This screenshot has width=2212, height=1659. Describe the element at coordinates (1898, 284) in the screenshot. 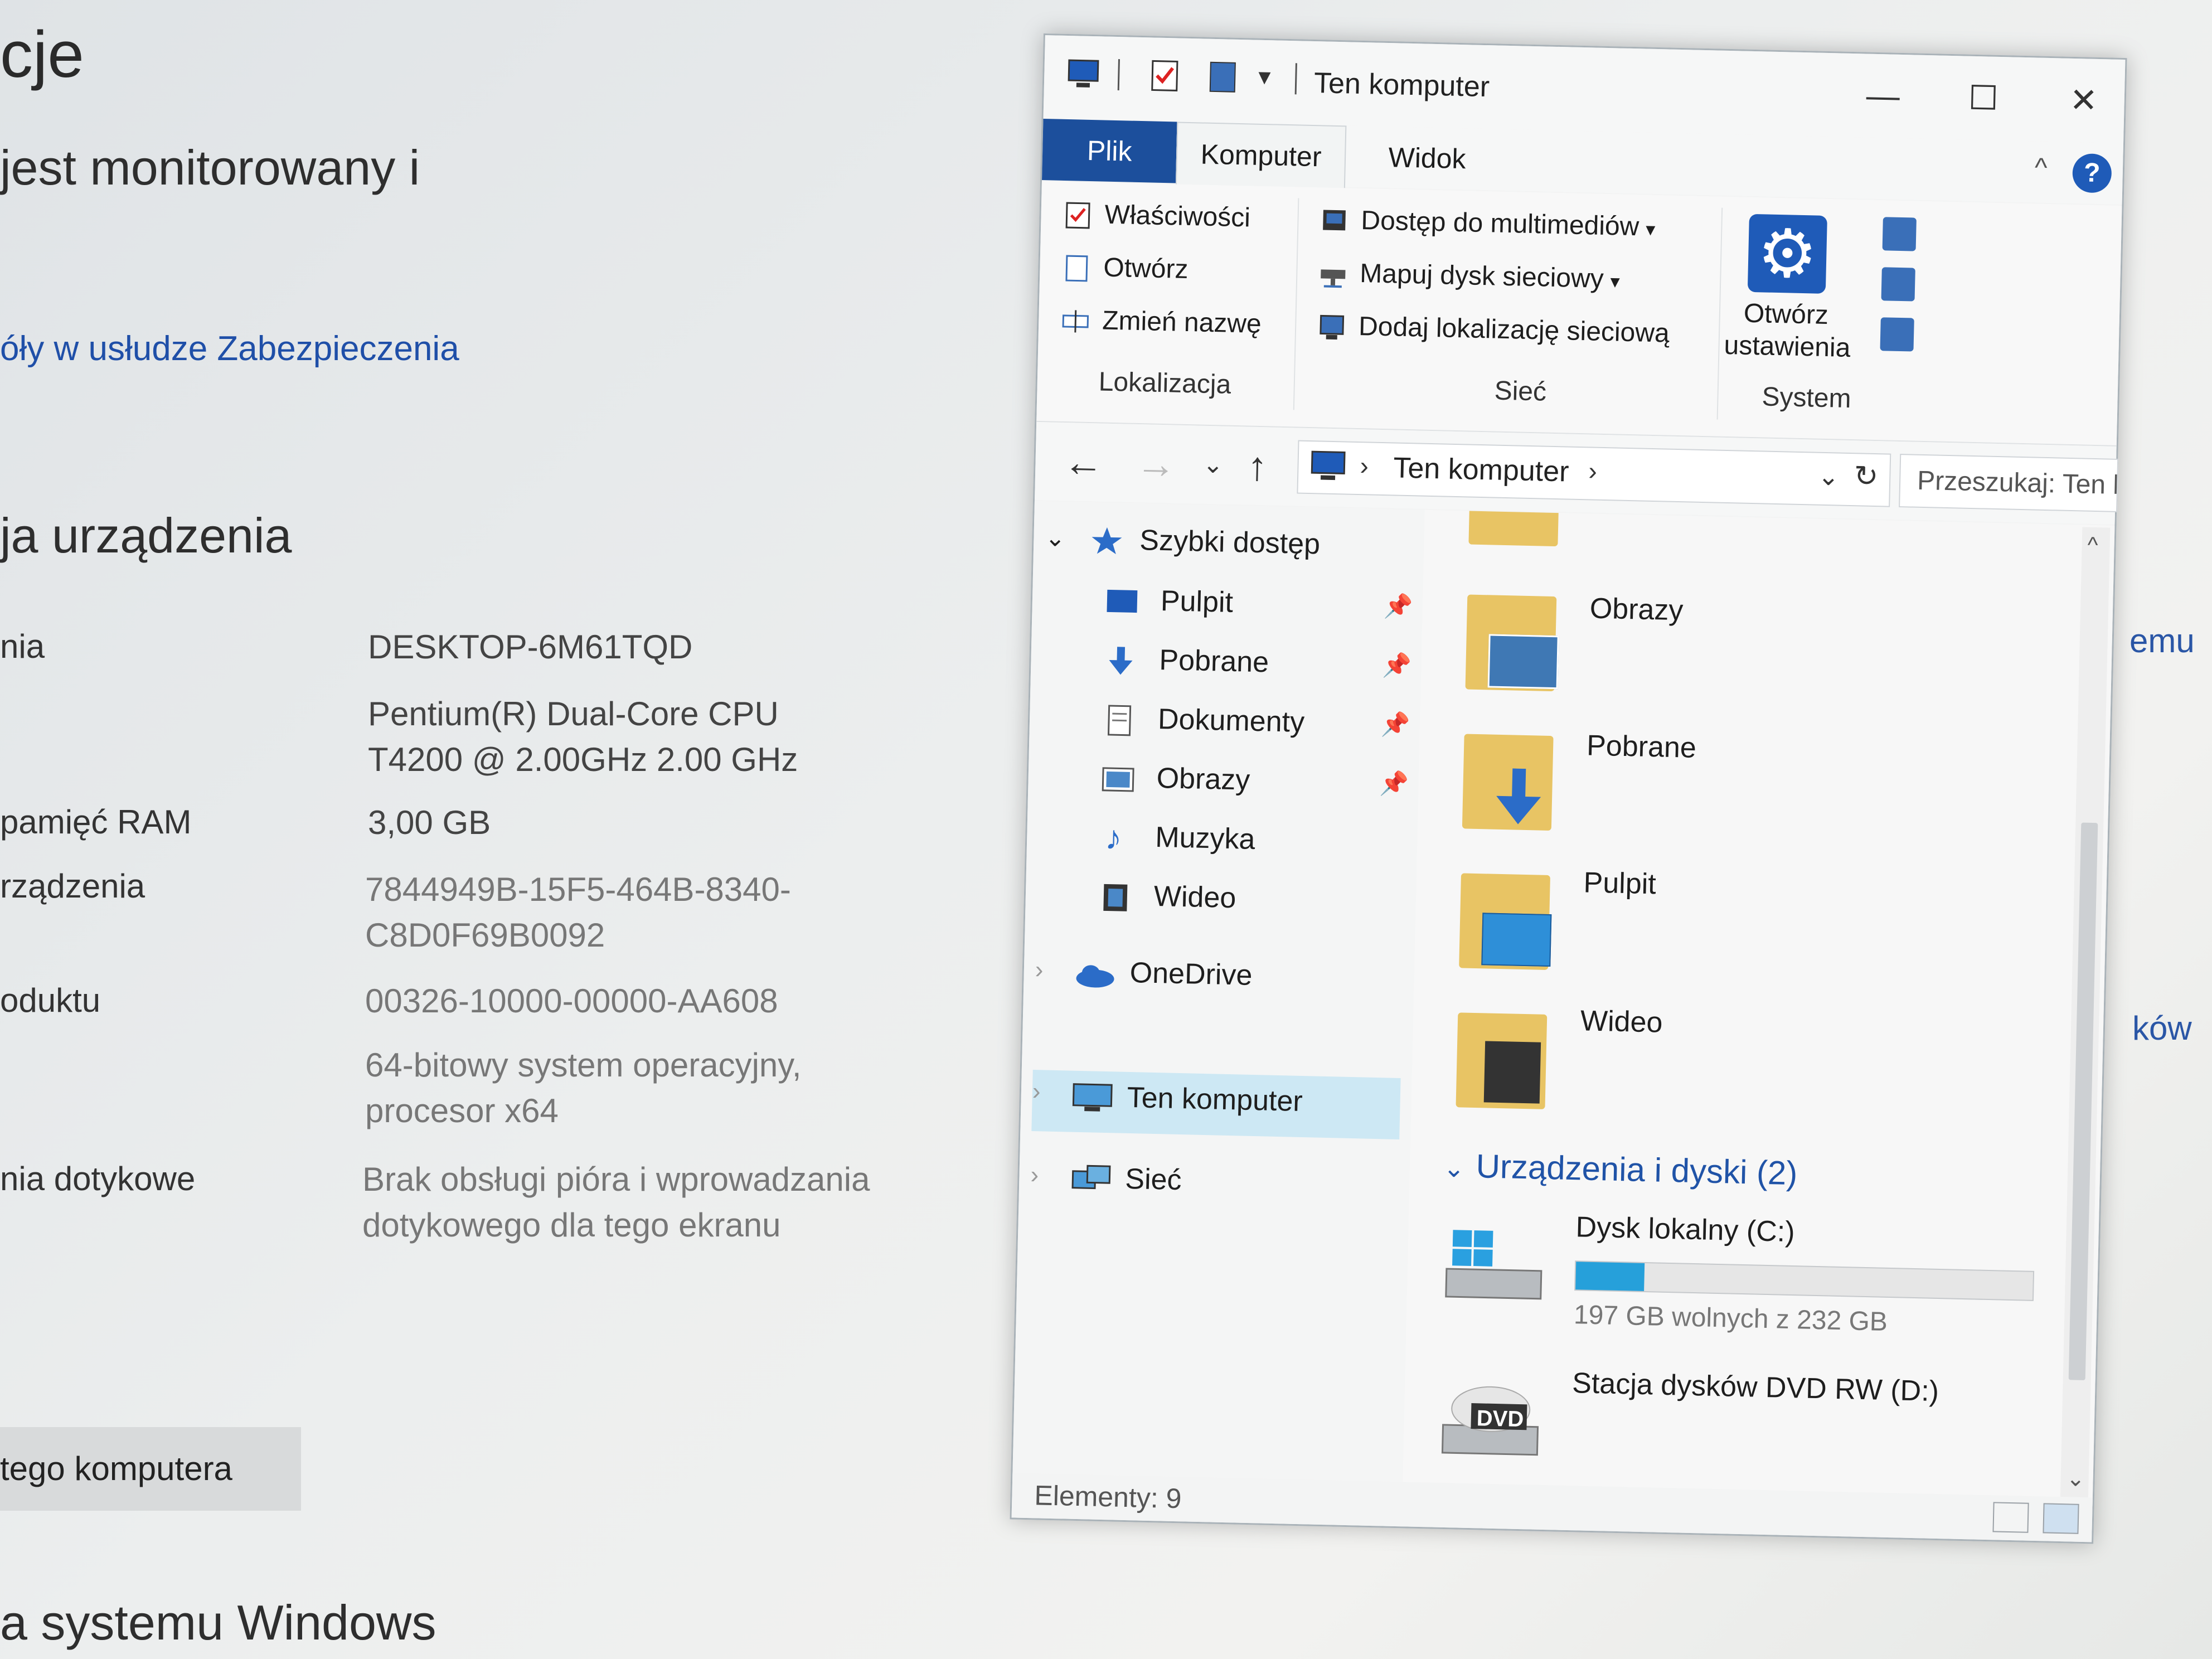

I see `system-properties-icon` at that location.